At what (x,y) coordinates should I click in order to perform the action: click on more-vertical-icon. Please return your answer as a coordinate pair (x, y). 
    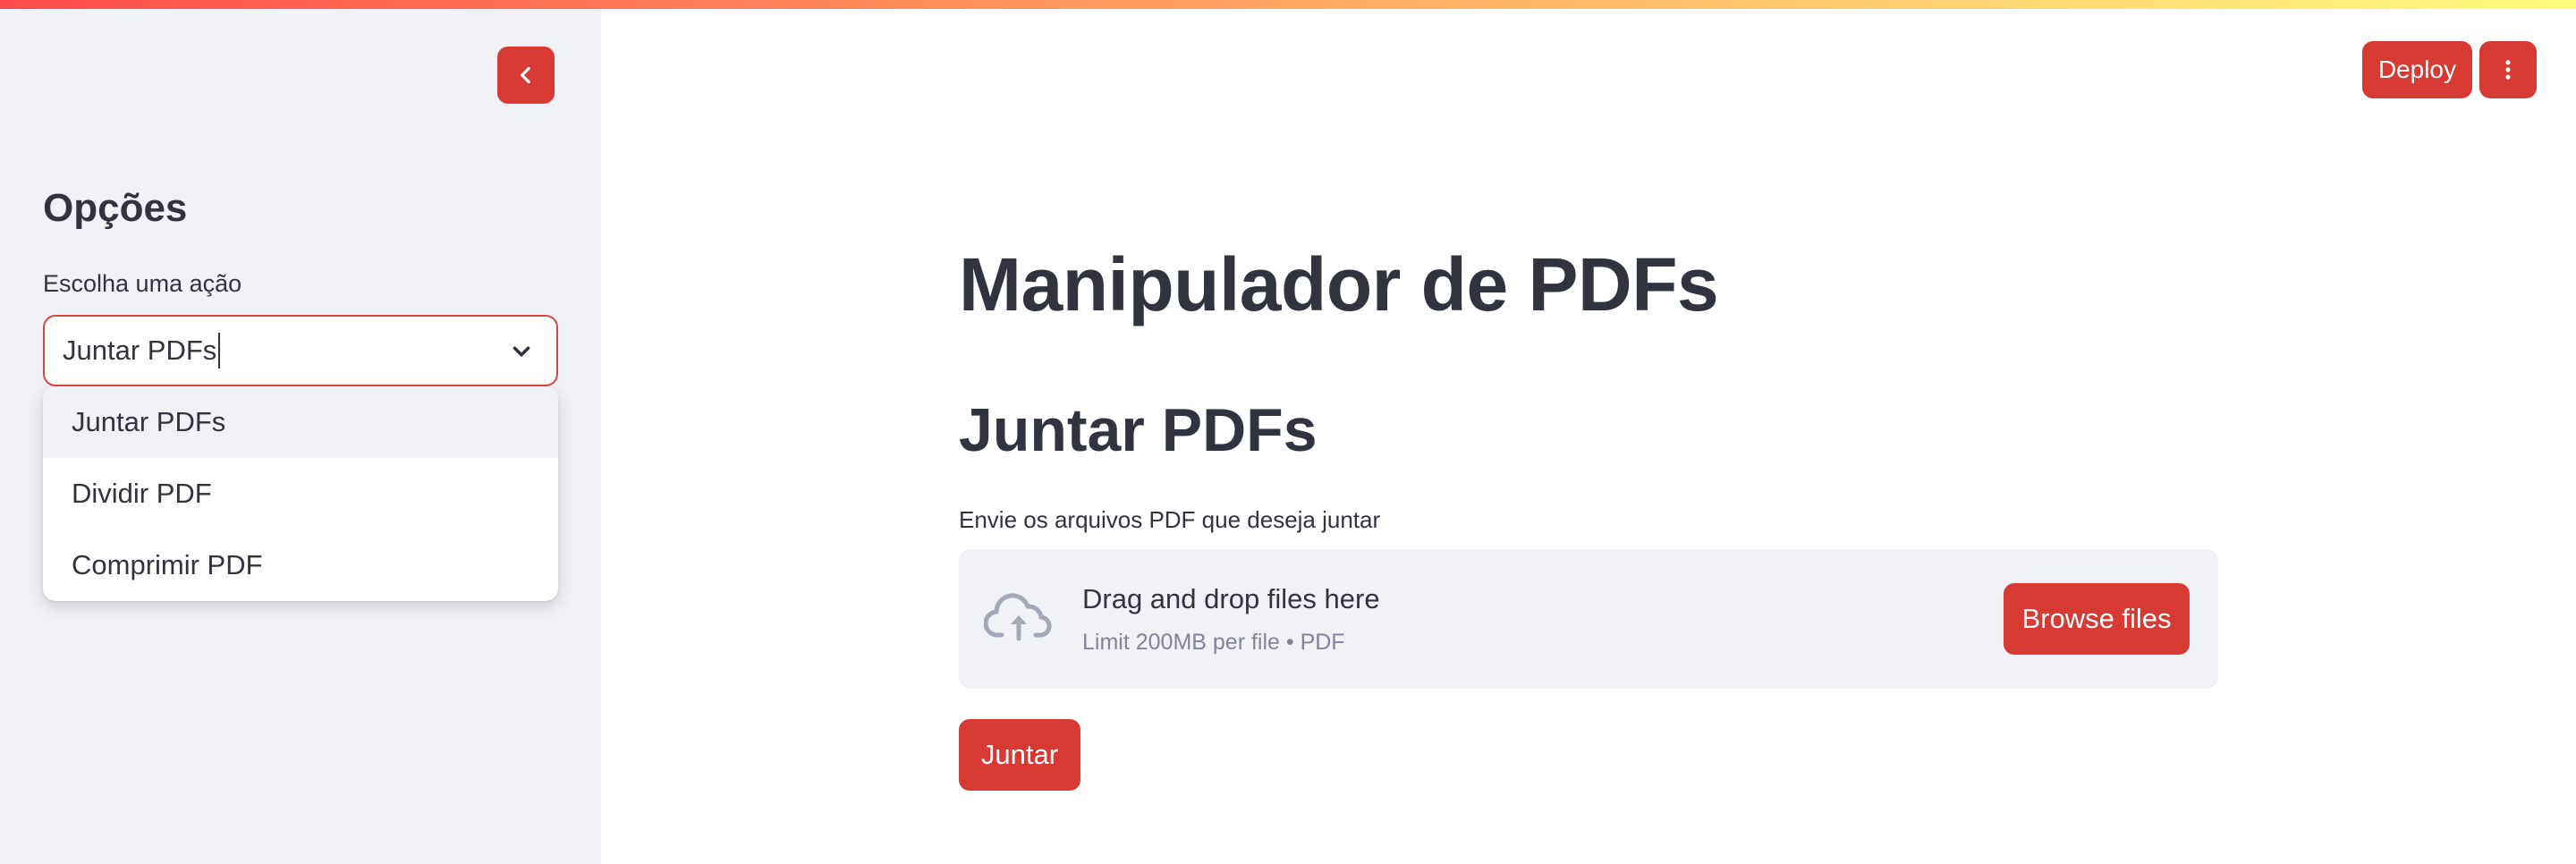
    Looking at the image, I should click on (2508, 70).